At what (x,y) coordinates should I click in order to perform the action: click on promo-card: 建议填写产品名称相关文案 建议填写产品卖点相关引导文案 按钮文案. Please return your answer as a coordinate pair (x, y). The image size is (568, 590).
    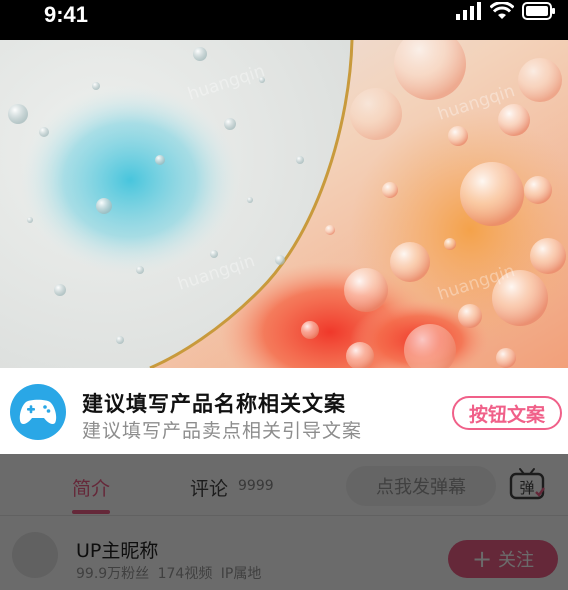
    Looking at the image, I should click on (284, 411).